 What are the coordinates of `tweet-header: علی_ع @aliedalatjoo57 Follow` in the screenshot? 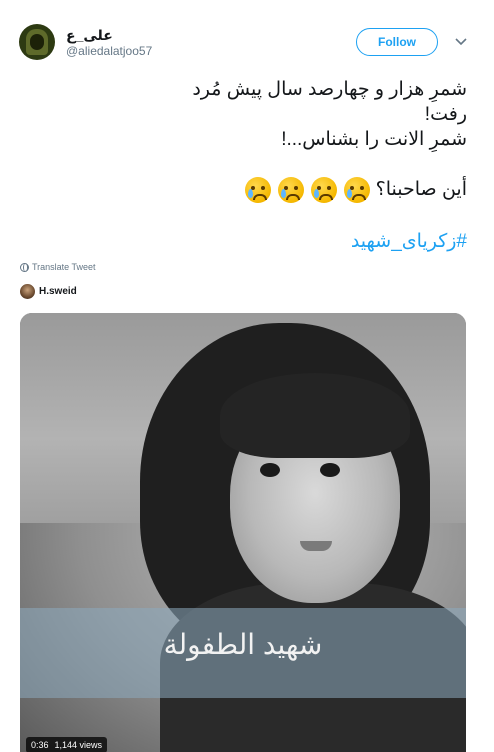 It's located at (247, 35).